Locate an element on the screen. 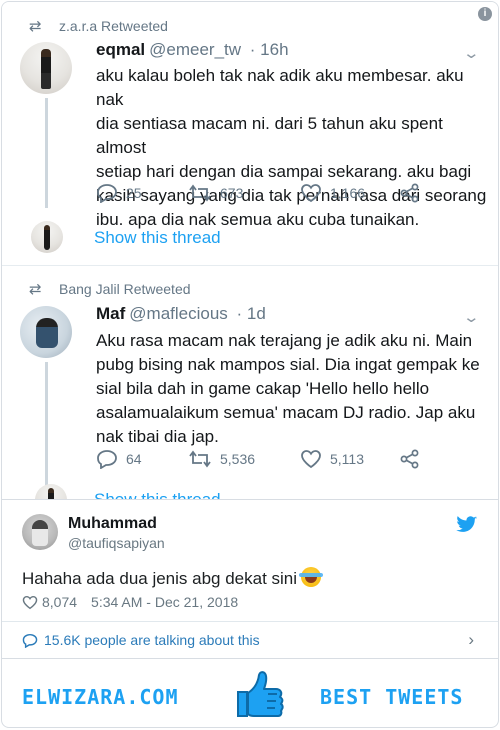 This screenshot has height=730, width=500. retweet-action: 5,536 is located at coordinates (244, 459).